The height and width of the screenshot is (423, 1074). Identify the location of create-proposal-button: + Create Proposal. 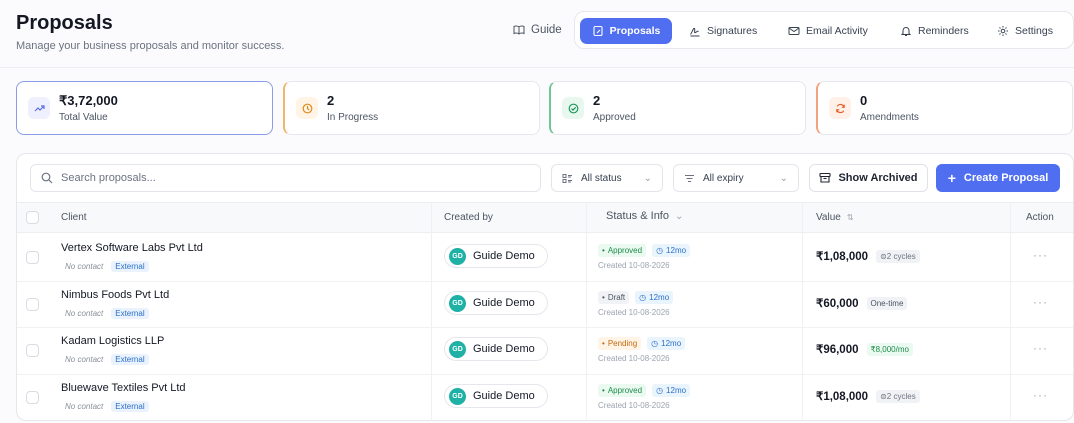
(998, 178).